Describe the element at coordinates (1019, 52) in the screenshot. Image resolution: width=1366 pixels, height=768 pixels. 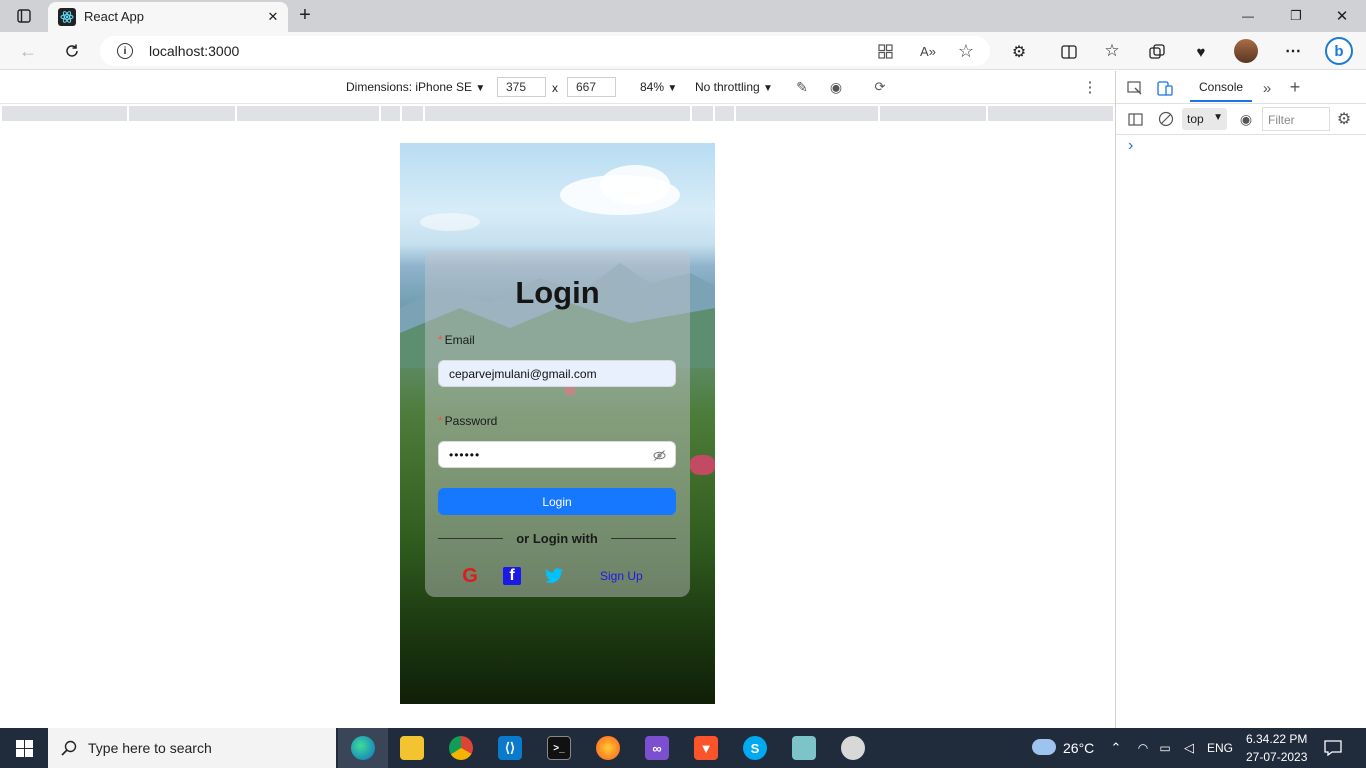
I see `extensions-icon: ⚙` at that location.